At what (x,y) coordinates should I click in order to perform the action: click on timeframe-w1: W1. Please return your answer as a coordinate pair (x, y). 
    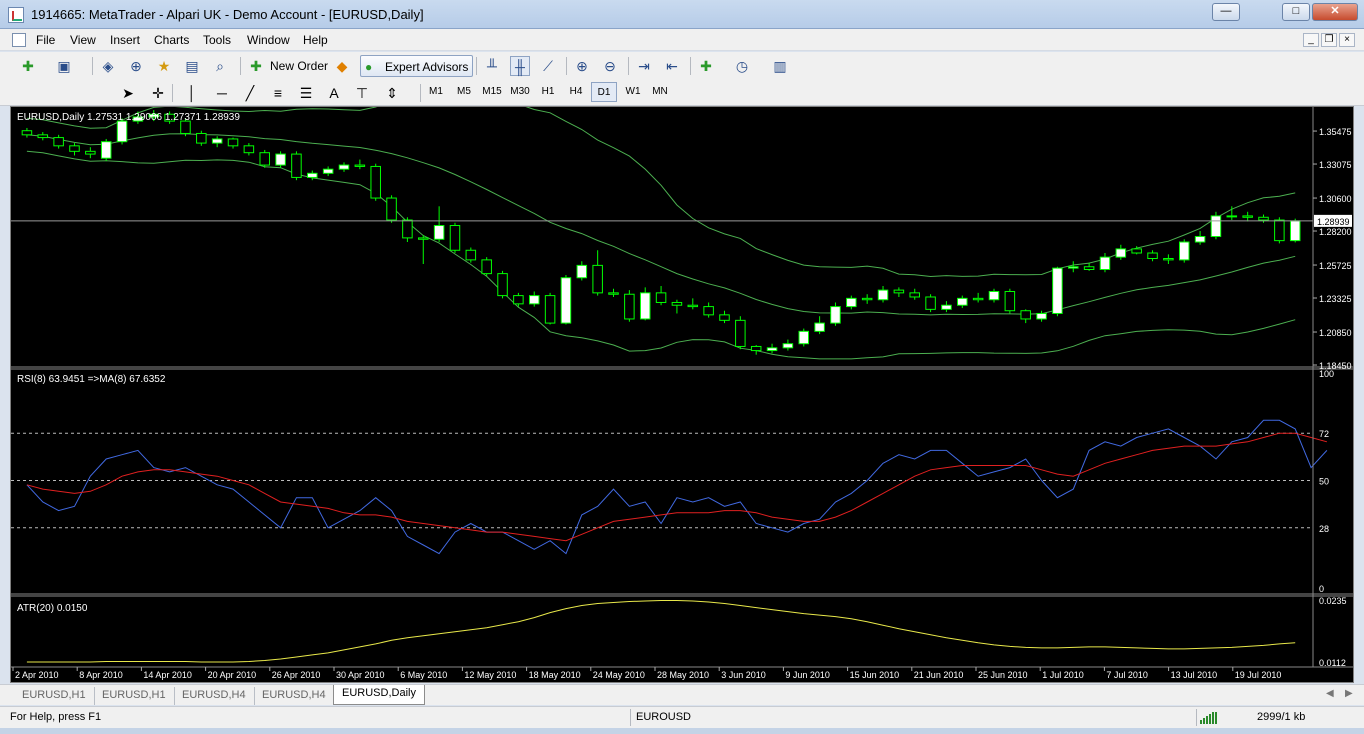
    Looking at the image, I should click on (633, 92).